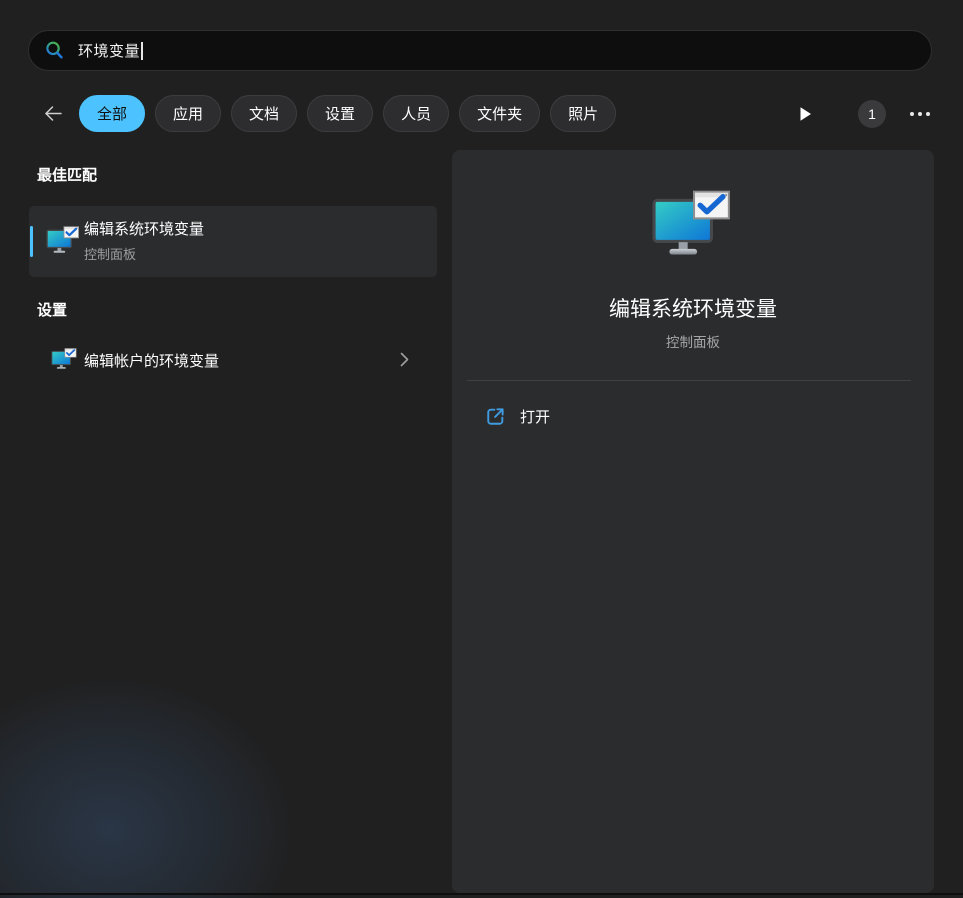 The image size is (963, 898). I want to click on search-bar: 环境变量, so click(480, 50).